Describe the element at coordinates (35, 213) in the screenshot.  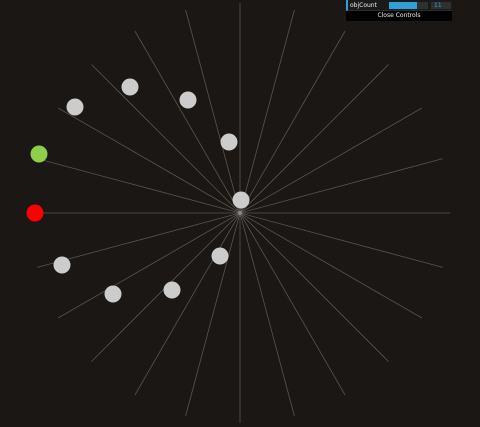
I see `ball-red` at that location.